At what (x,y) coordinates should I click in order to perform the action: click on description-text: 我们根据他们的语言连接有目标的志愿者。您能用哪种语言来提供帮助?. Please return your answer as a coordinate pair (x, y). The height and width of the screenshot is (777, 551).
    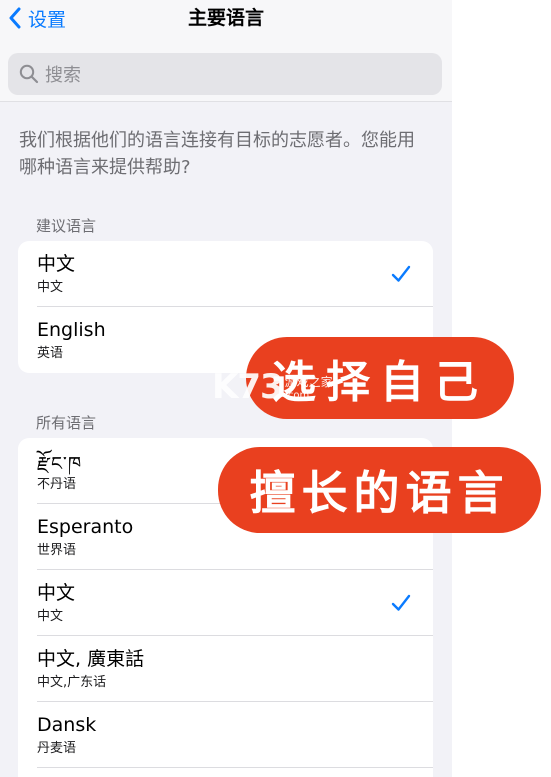
    Looking at the image, I should click on (217, 154).